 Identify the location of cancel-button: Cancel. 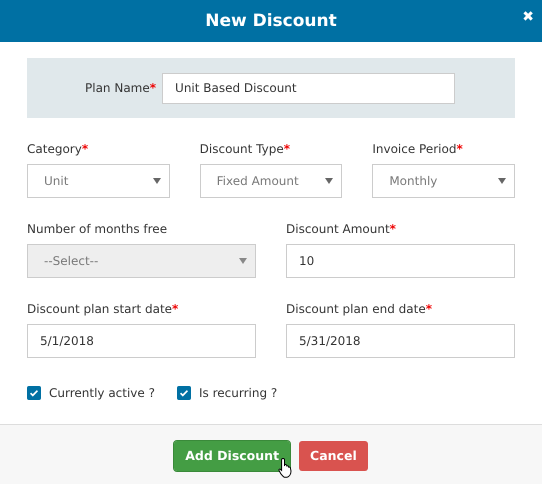
(333, 455).